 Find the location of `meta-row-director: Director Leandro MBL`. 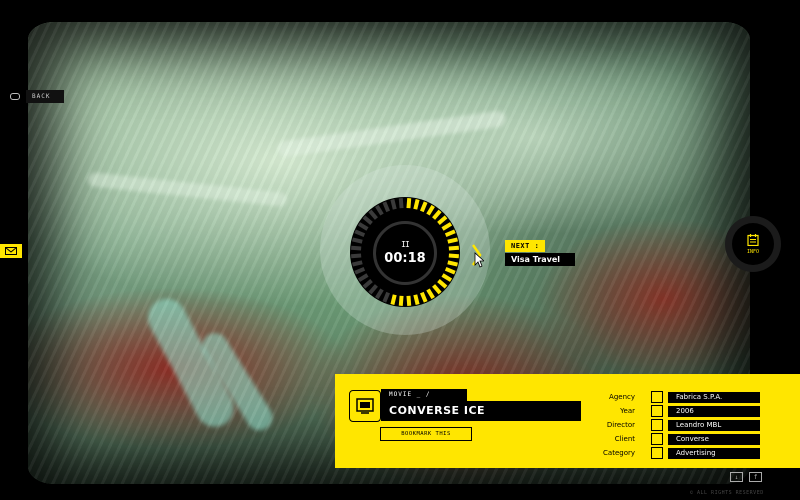

meta-row-director: Director Leandro MBL is located at coordinates (676, 425).